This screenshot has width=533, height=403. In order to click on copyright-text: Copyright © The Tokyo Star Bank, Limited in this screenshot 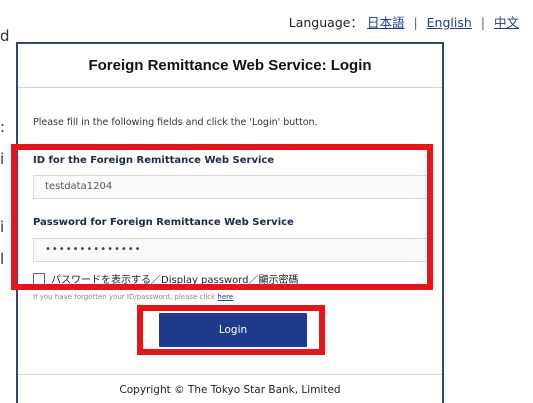, I will do `click(230, 390)`.